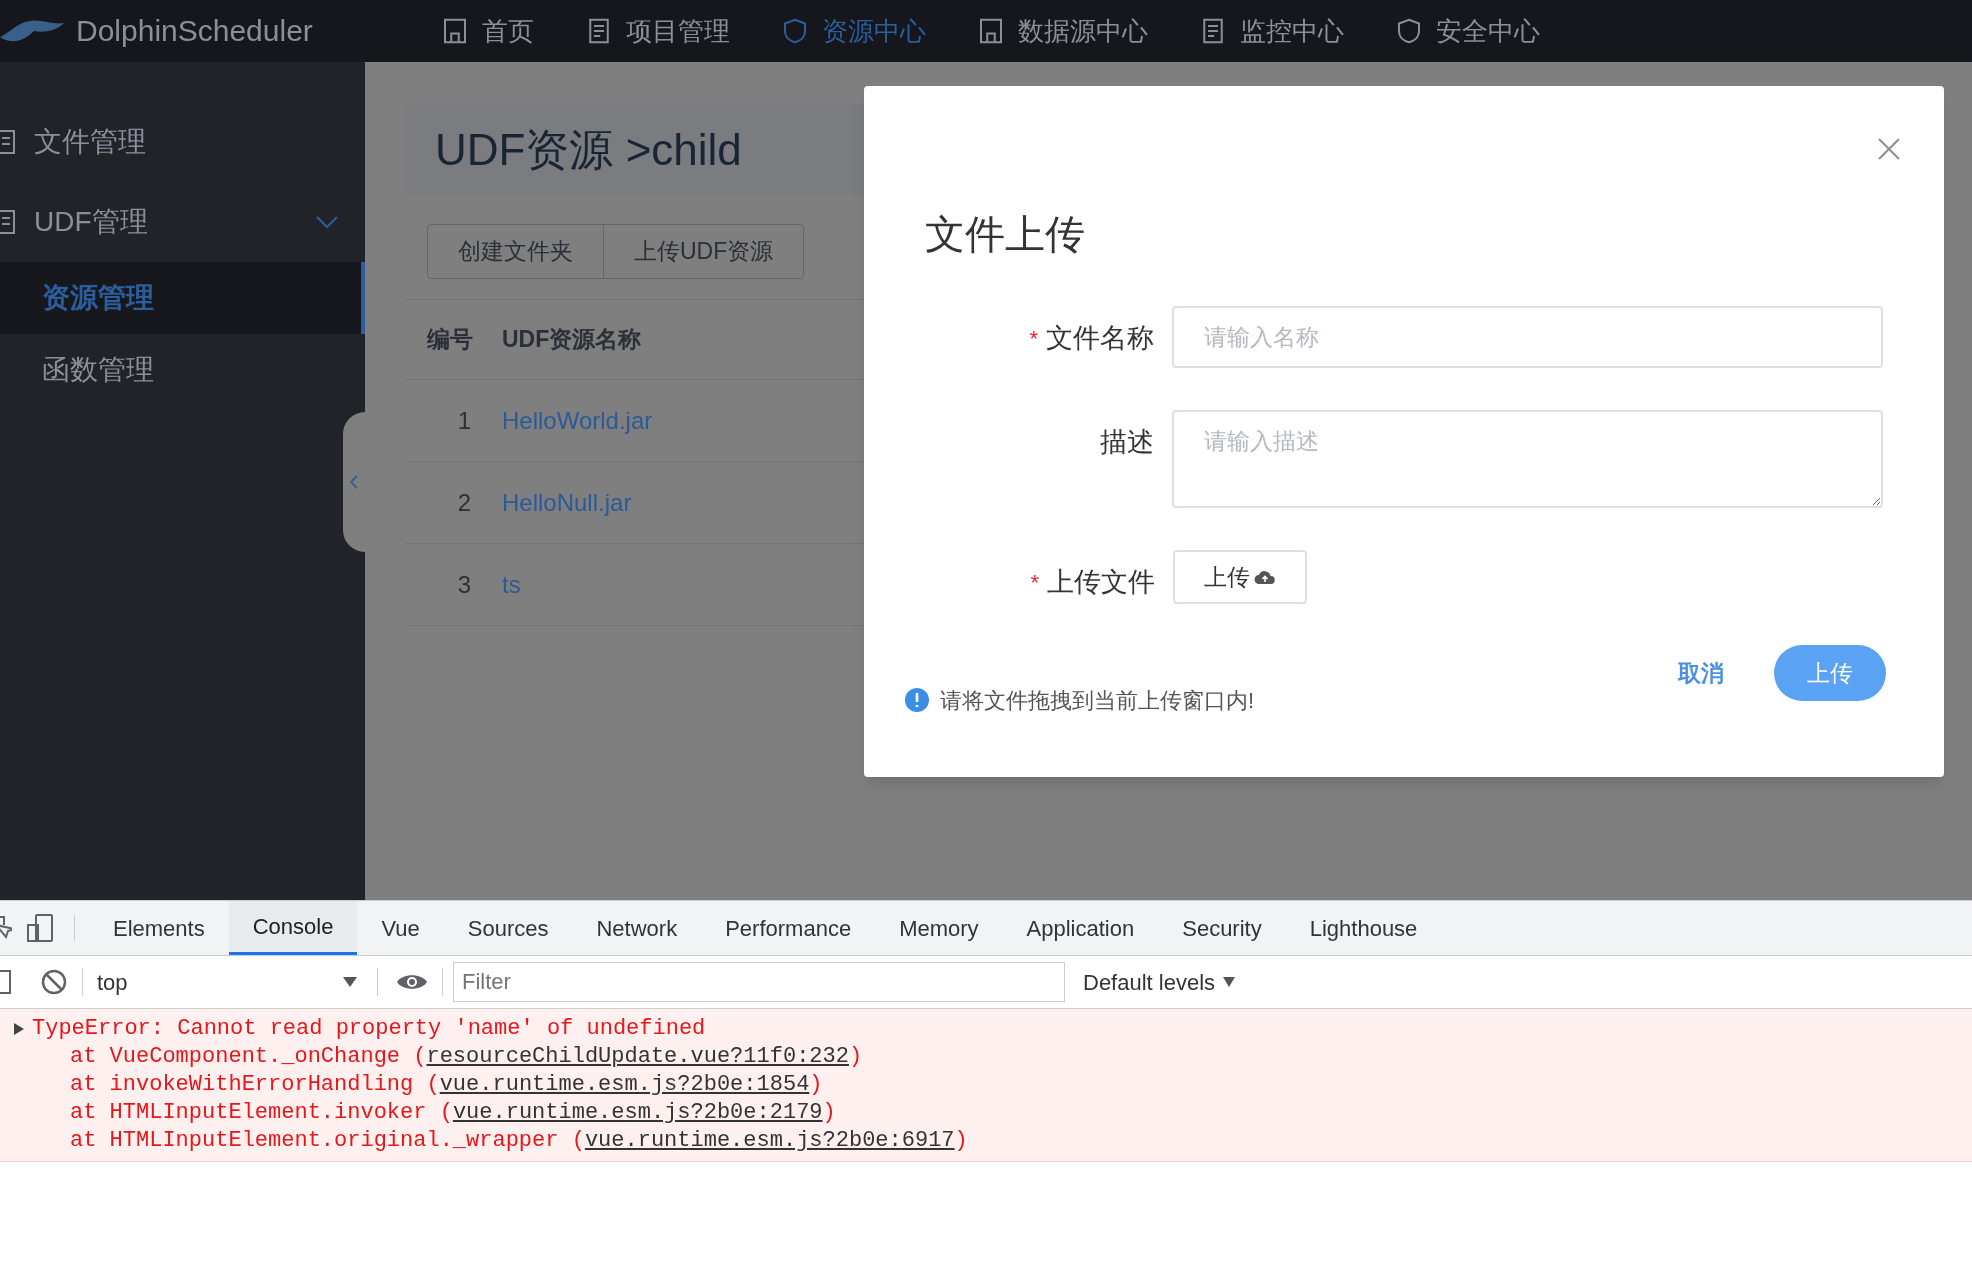  What do you see at coordinates (624, 1084) in the screenshot?
I see `source-link: vue.runtime.esm.js?2b0e:1854` at bounding box center [624, 1084].